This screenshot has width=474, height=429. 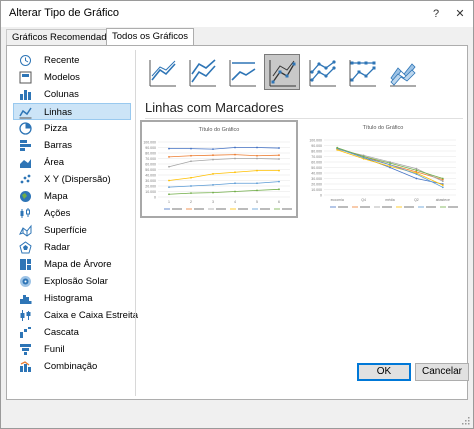 What do you see at coordinates (73, 213) in the screenshot?
I see `sidebar-item-stock-chart: Ações` at bounding box center [73, 213].